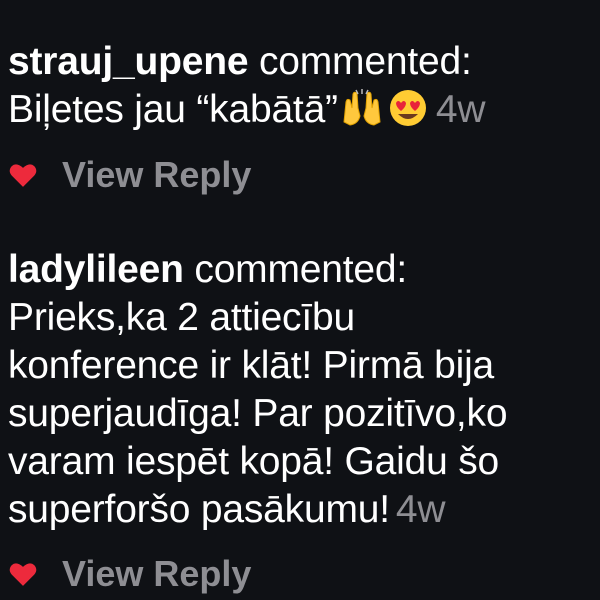 This screenshot has width=600, height=600. I want to click on comment-header: strauj_upene commented:, so click(299, 62).